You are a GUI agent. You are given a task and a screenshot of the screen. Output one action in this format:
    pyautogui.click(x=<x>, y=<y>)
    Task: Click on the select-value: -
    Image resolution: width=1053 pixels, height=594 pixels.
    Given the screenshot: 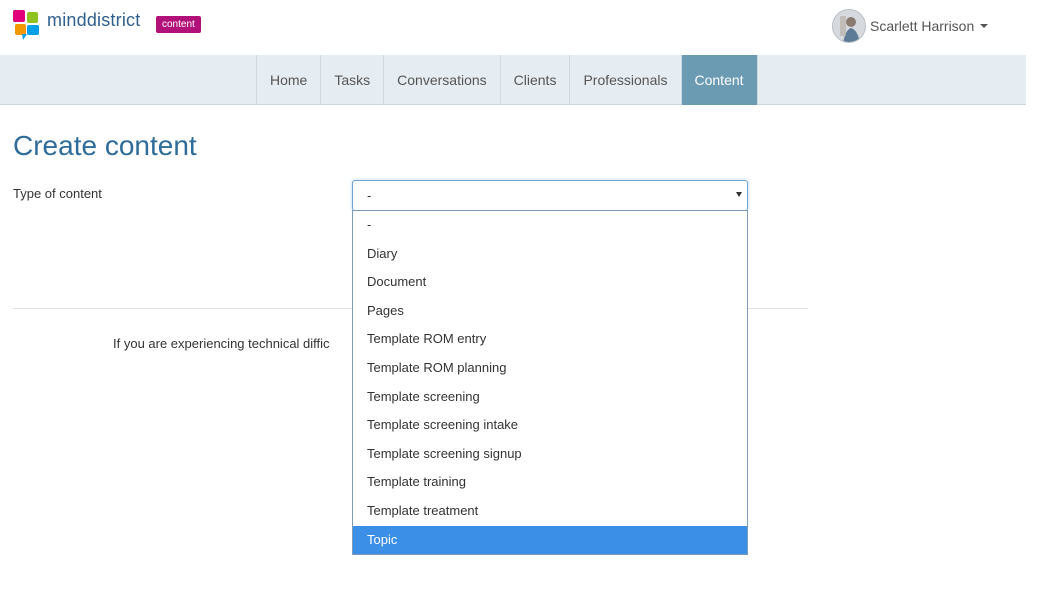 What is the action you would take?
    pyautogui.click(x=369, y=195)
    